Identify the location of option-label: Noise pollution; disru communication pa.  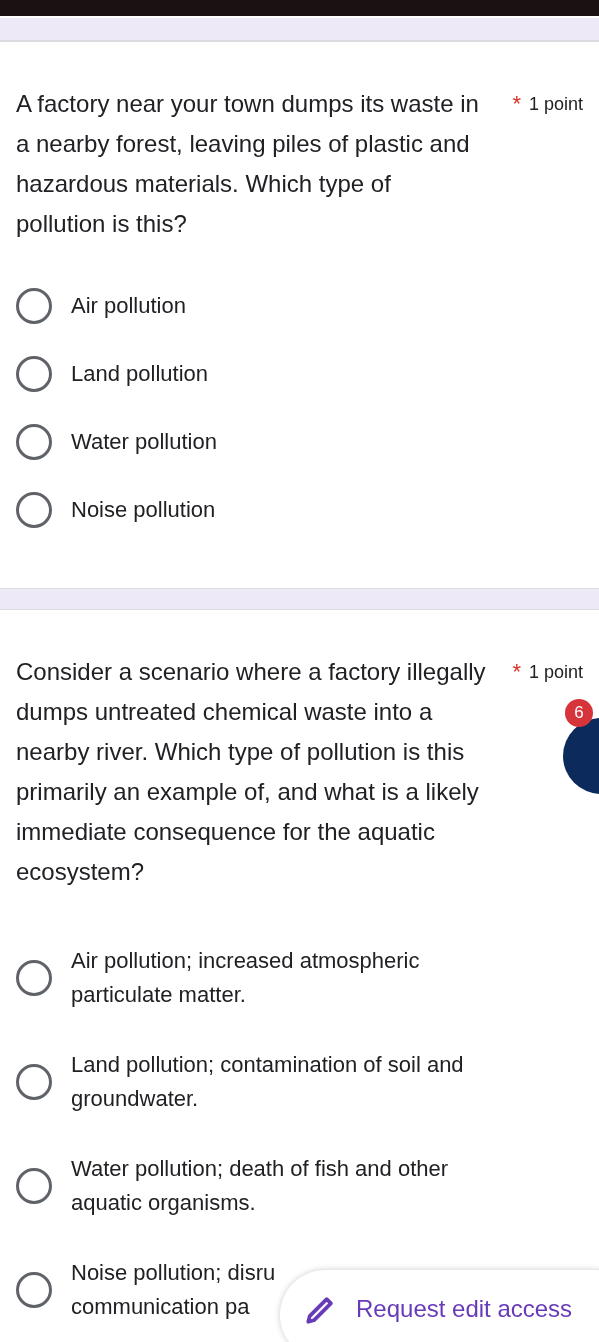
(173, 1290).